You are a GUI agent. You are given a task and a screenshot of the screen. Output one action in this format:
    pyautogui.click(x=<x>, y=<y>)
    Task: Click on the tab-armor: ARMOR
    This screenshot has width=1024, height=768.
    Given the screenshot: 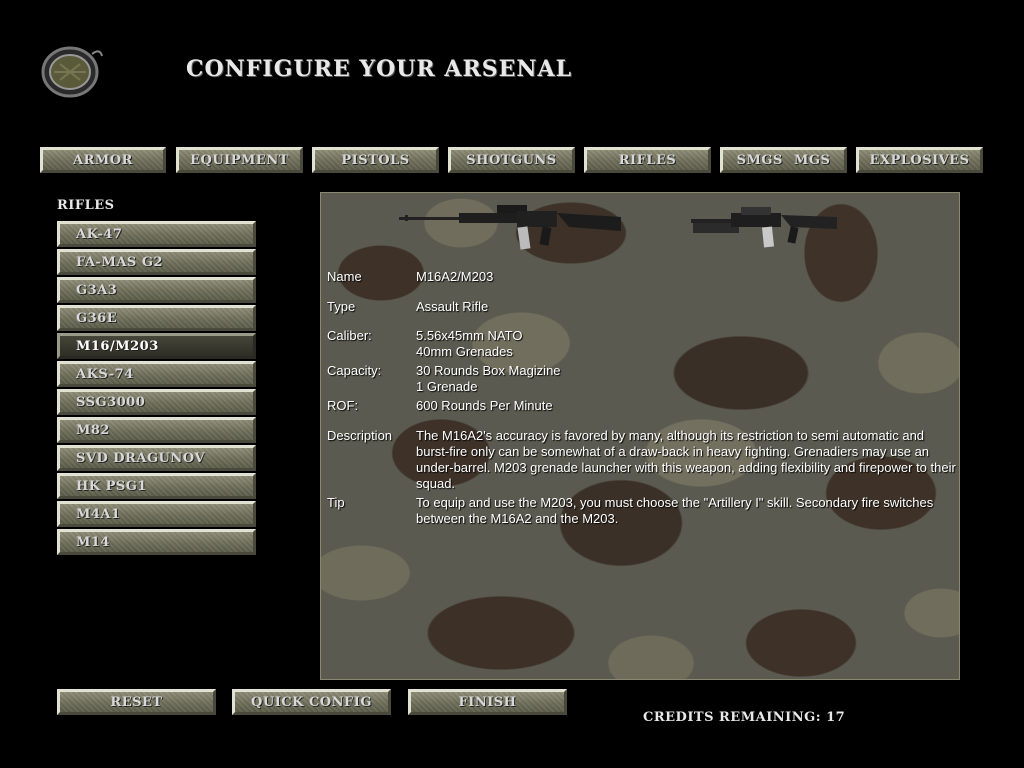 What is the action you would take?
    pyautogui.click(x=103, y=160)
    